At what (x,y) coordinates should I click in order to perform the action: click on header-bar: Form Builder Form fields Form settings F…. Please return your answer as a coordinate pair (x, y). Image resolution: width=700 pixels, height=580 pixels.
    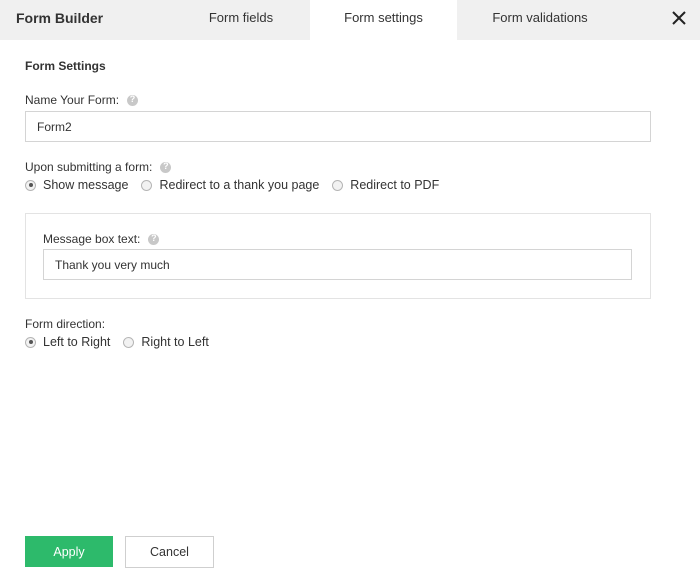
    Looking at the image, I should click on (350, 20).